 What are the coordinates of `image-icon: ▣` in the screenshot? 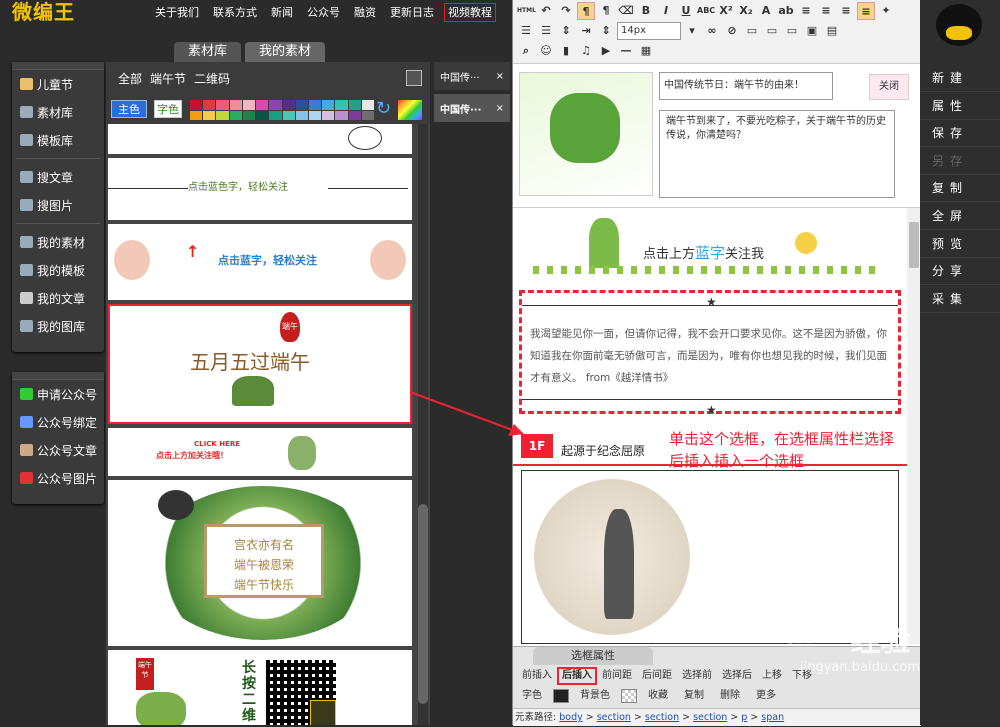 It's located at (812, 31).